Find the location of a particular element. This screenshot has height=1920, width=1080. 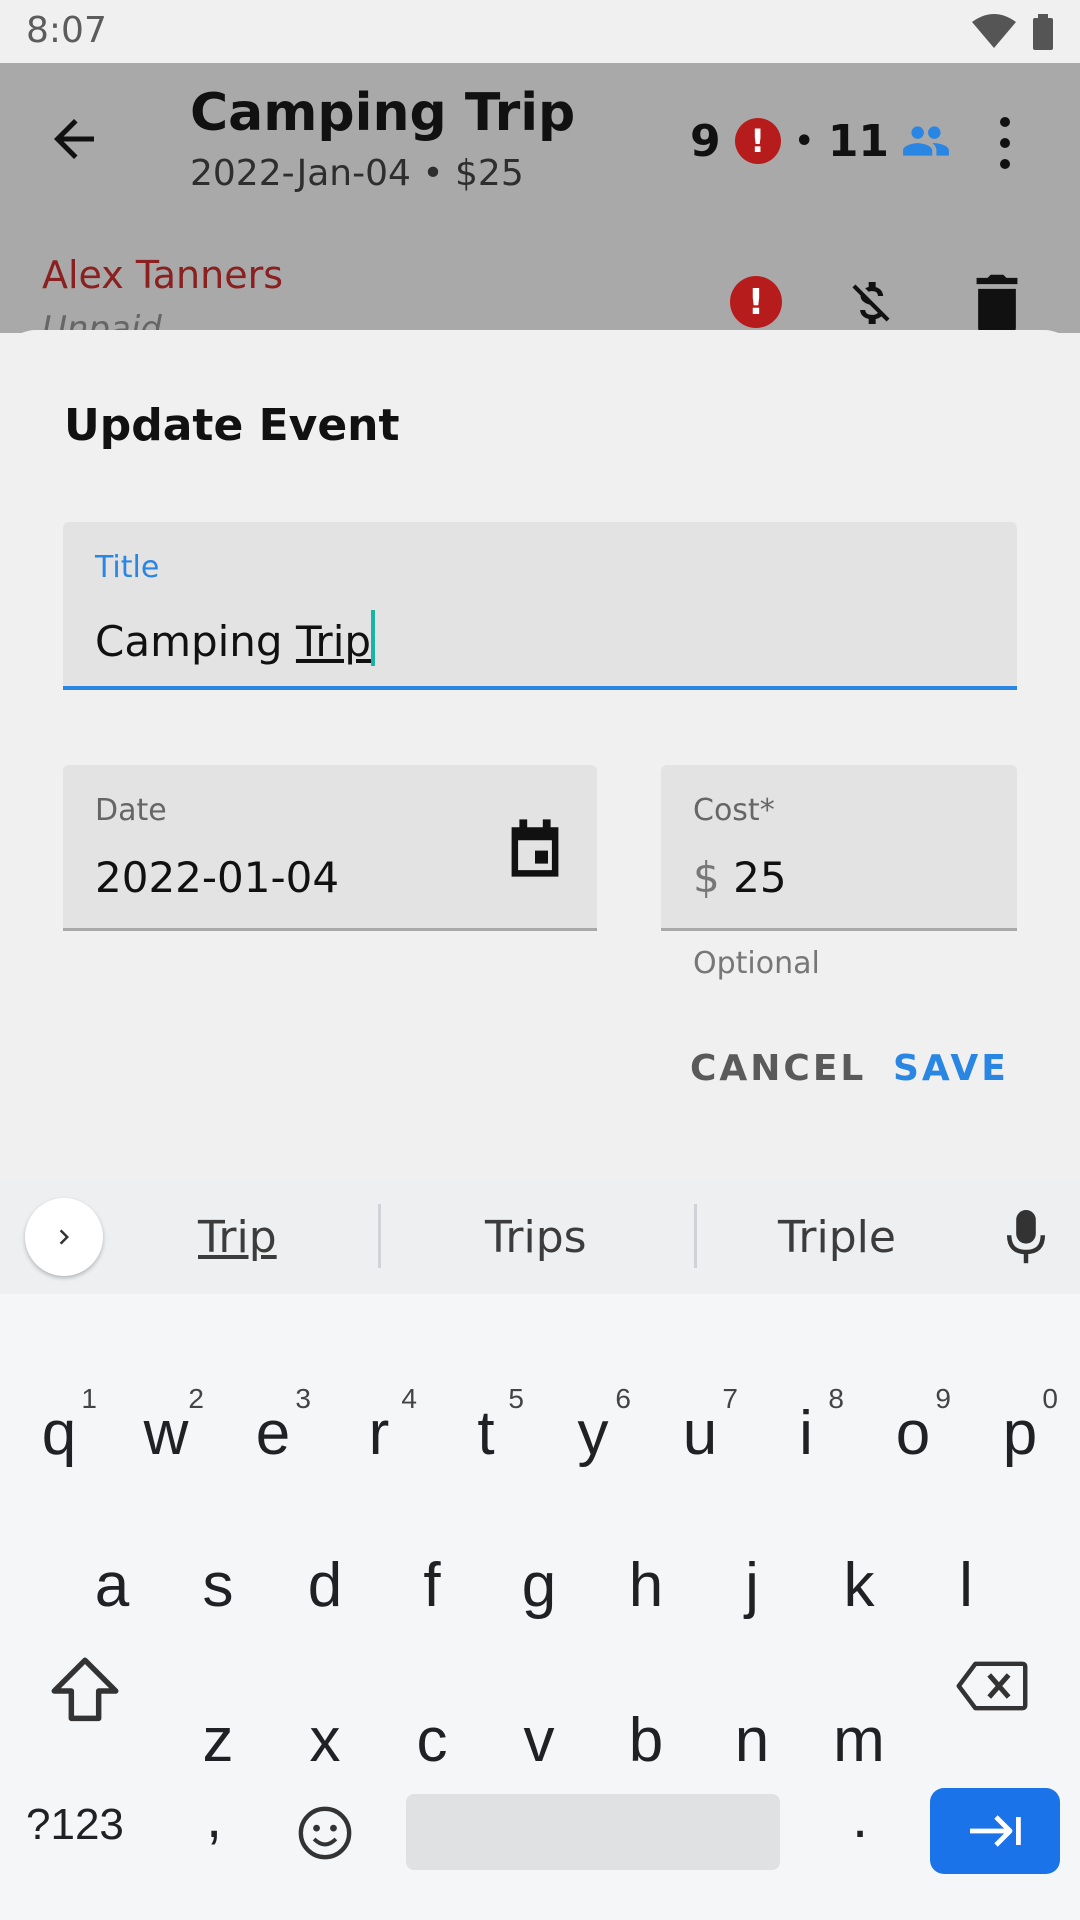

key-h: h is located at coordinates (646, 1585).